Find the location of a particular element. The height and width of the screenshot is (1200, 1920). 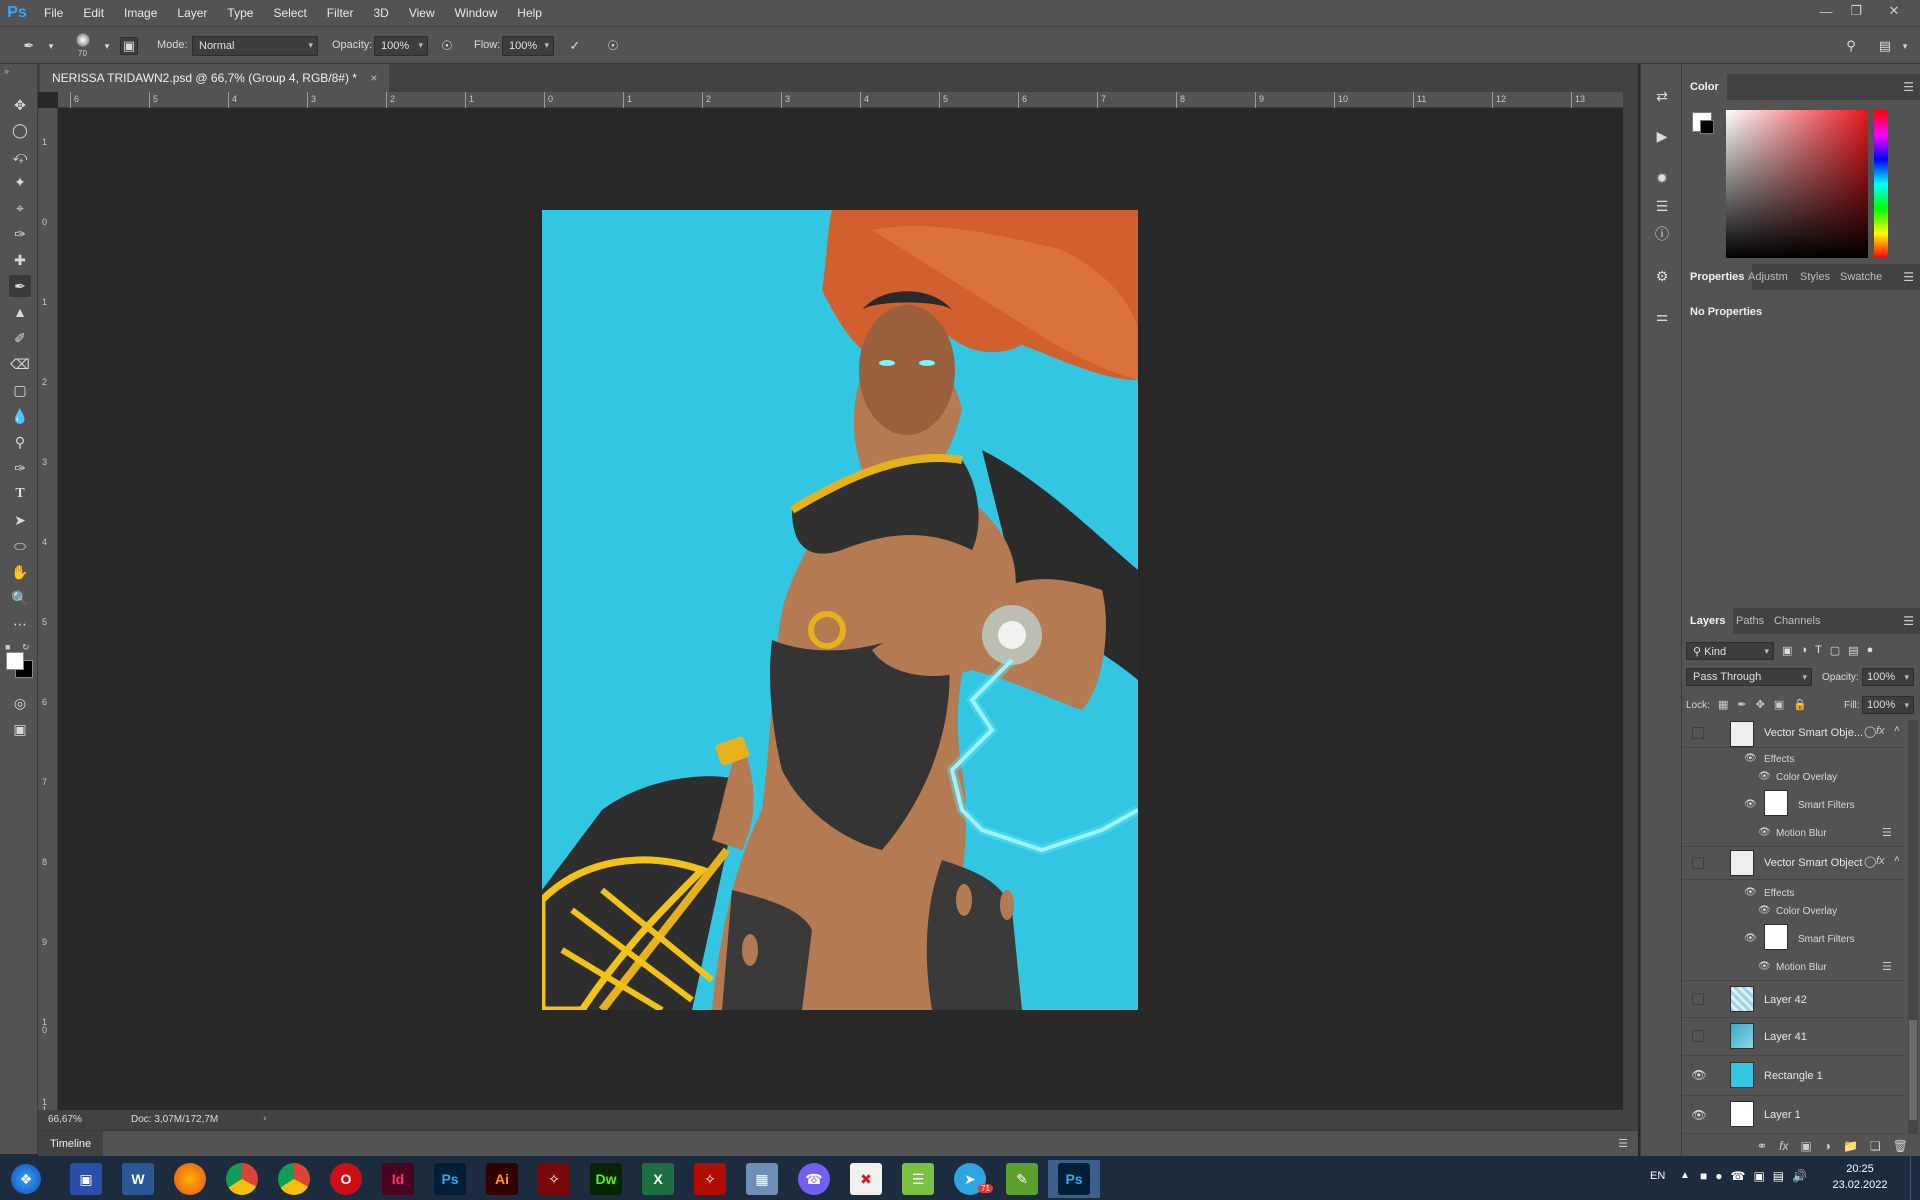

taskbar-app-photoshop: Ps is located at coordinates (450, 1179).